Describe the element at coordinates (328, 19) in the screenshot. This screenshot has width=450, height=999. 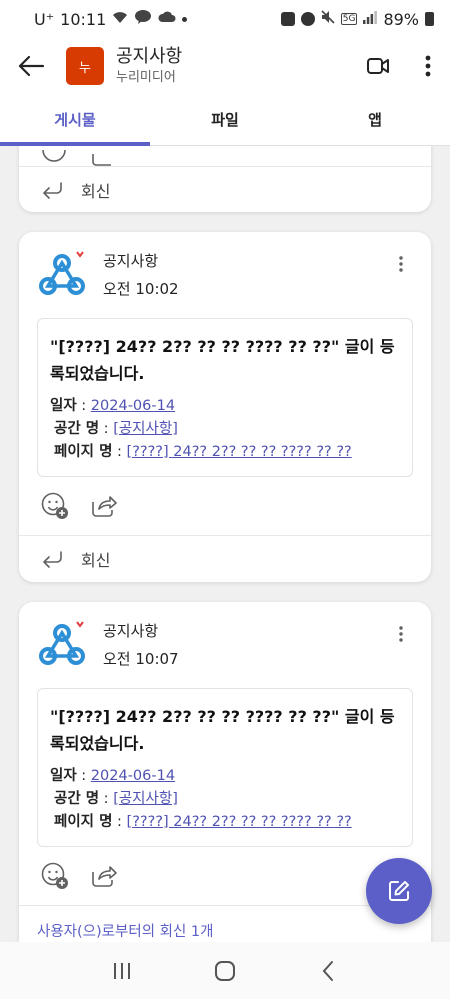
I see `mute-icon` at that location.